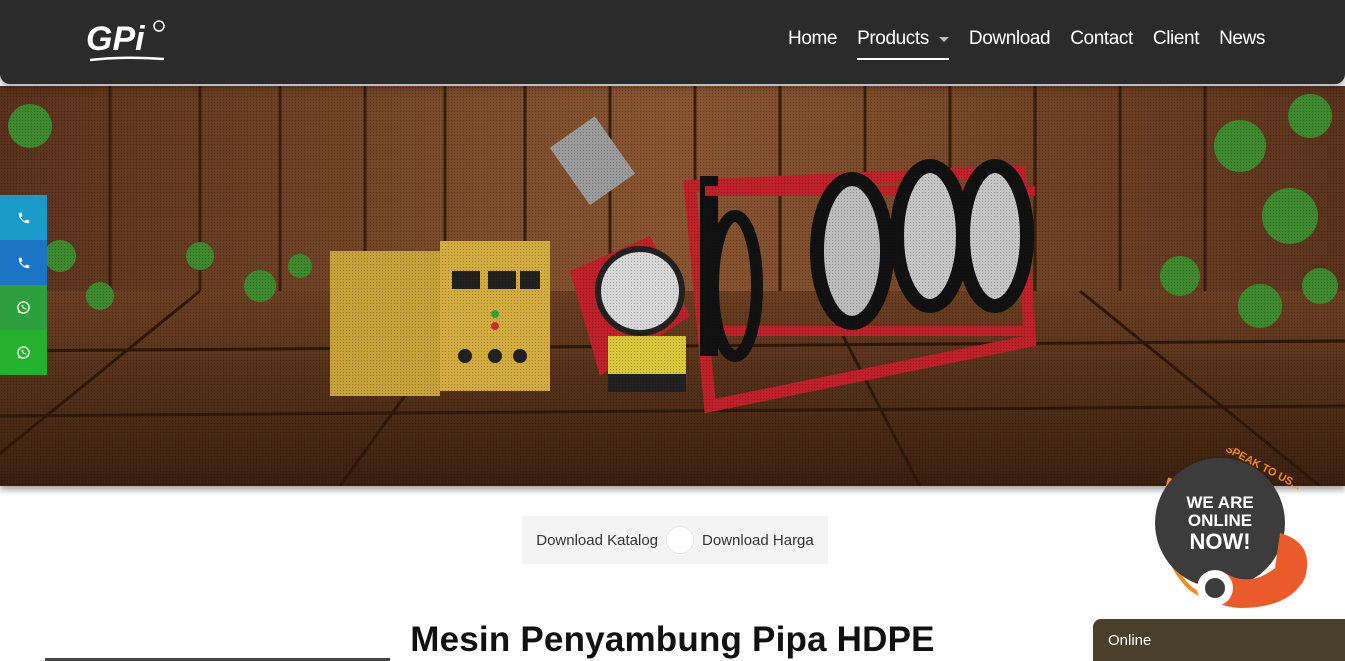 The height and width of the screenshot is (661, 1345). What do you see at coordinates (116, 39) in the screenshot?
I see `svg-text: GPi` at bounding box center [116, 39].